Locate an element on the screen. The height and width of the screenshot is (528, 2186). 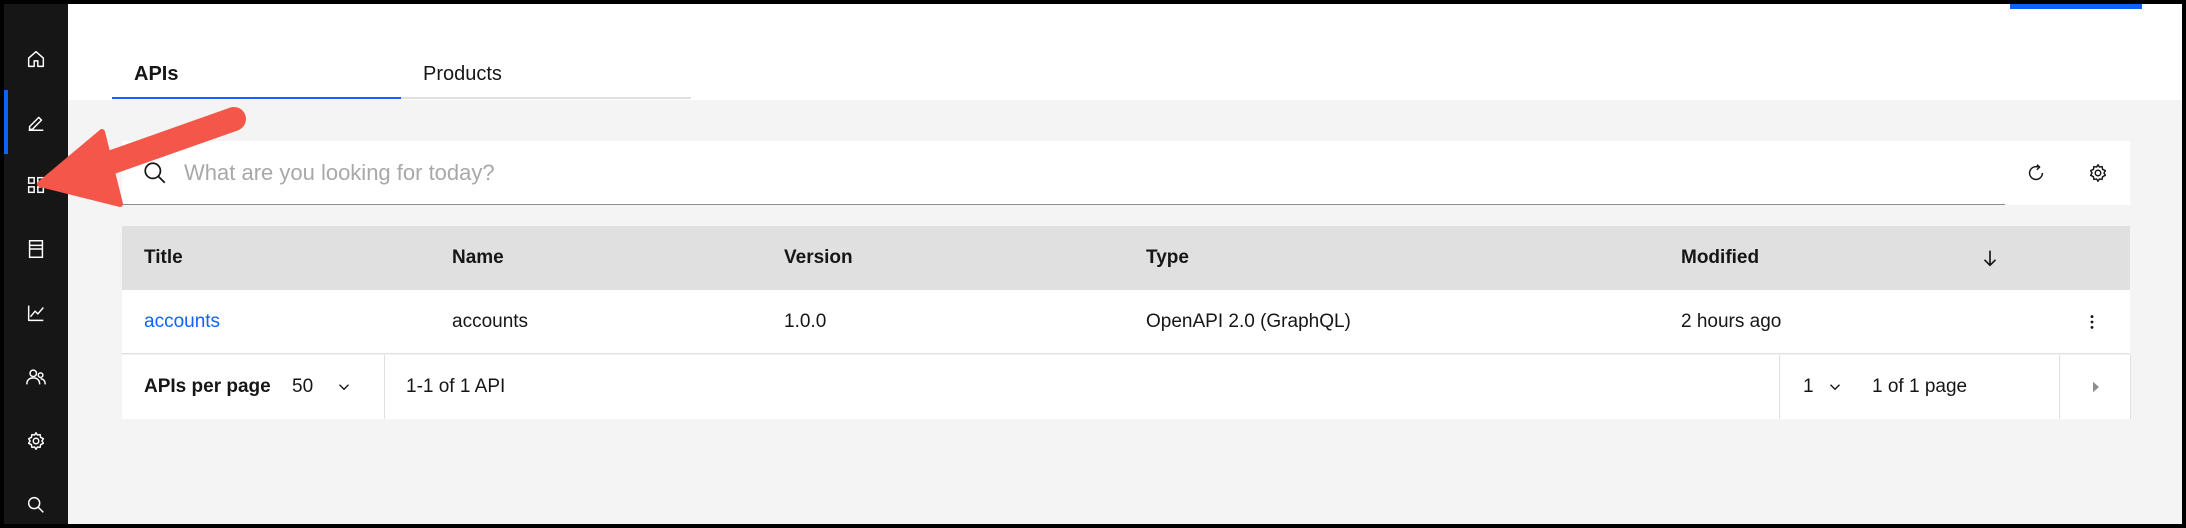
grid-icon is located at coordinates (36, 185).